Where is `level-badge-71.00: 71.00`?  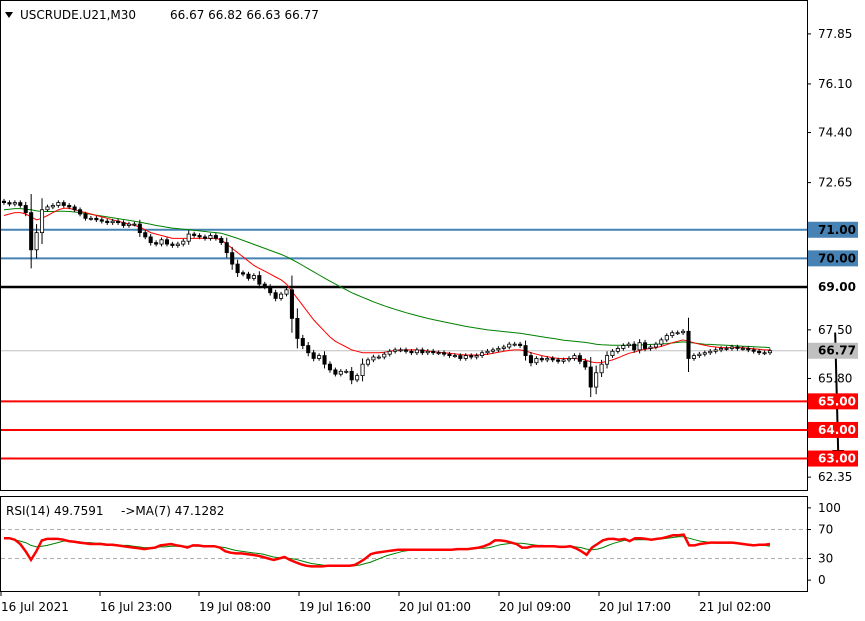 level-badge-71.00: 71.00 is located at coordinates (837, 230).